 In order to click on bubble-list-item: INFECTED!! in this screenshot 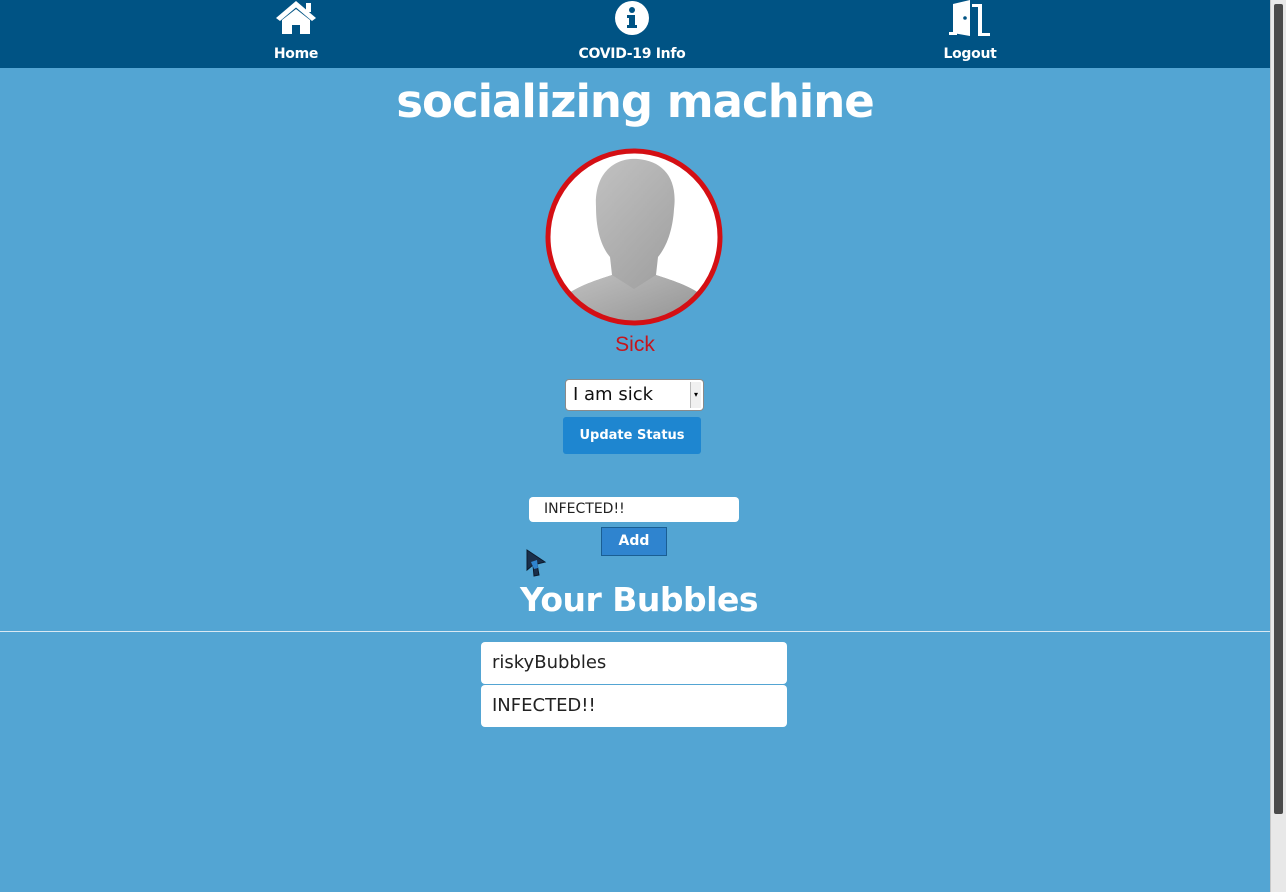, I will do `click(634, 706)`.